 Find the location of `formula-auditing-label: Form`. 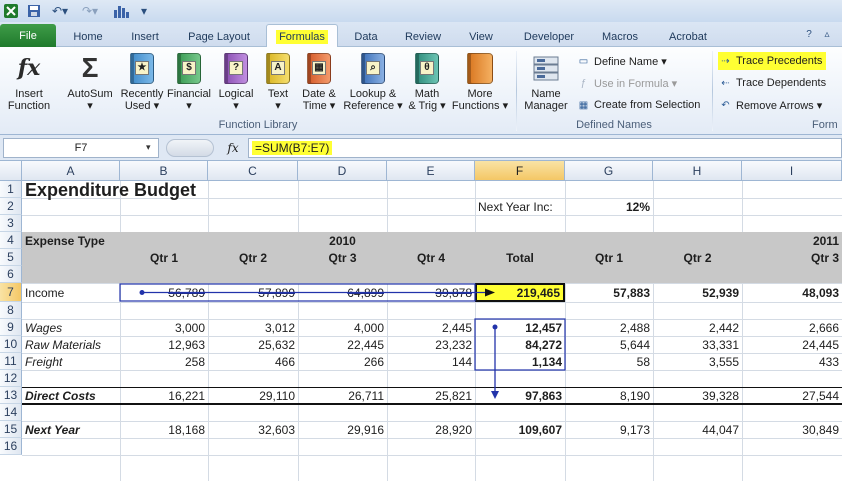

formula-auditing-label: Form is located at coordinates (825, 125).